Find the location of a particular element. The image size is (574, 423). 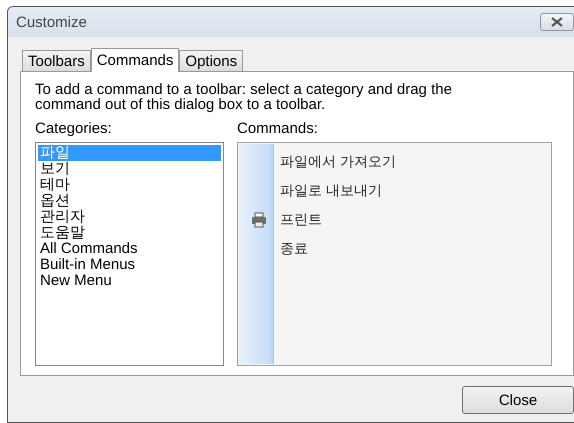

tab: Toolbars is located at coordinates (56, 60).